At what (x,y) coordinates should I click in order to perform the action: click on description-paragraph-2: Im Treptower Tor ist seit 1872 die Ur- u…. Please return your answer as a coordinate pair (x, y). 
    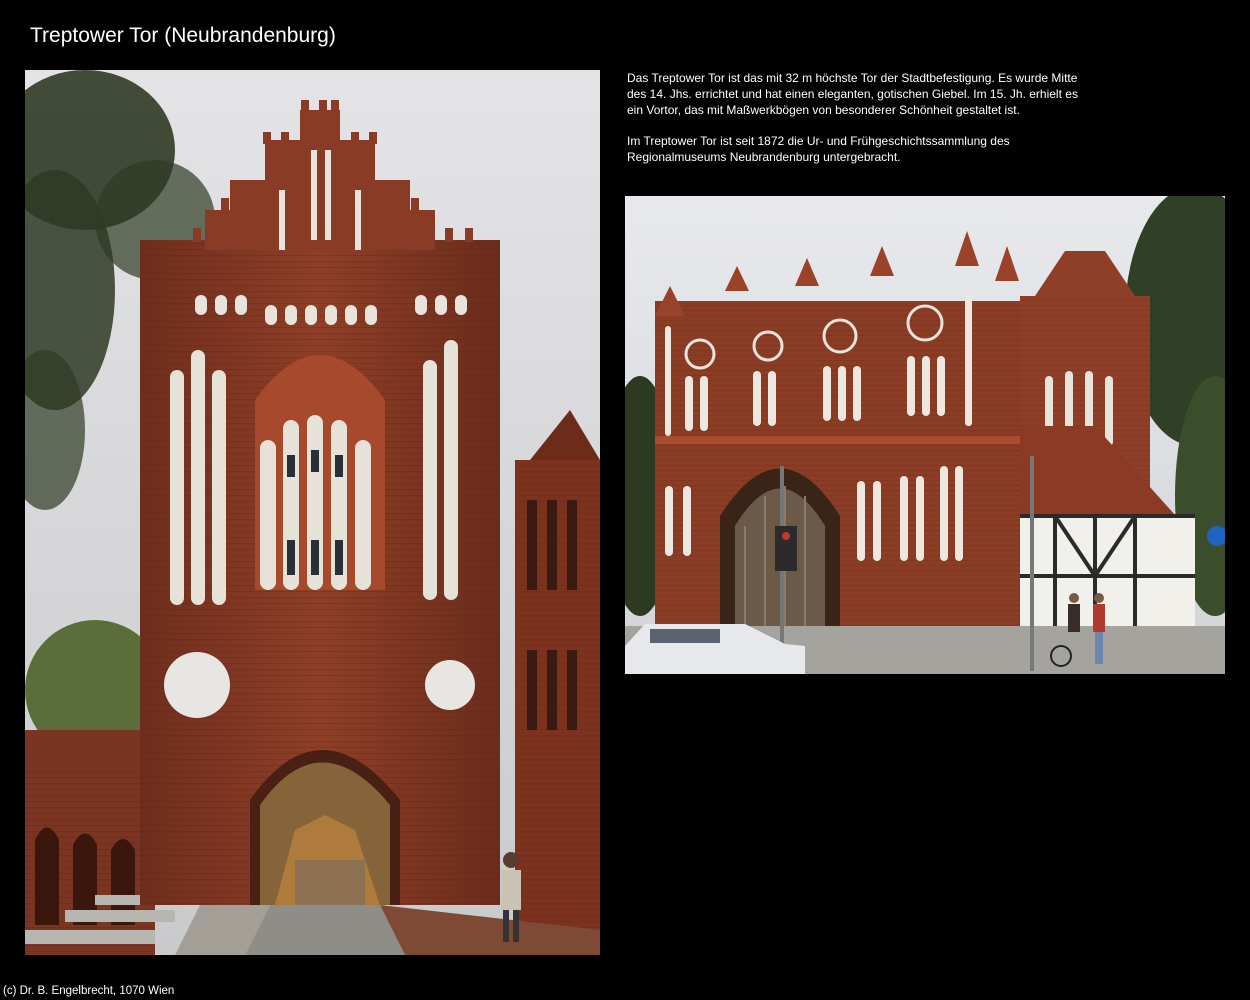
    Looking at the image, I should click on (818, 149).